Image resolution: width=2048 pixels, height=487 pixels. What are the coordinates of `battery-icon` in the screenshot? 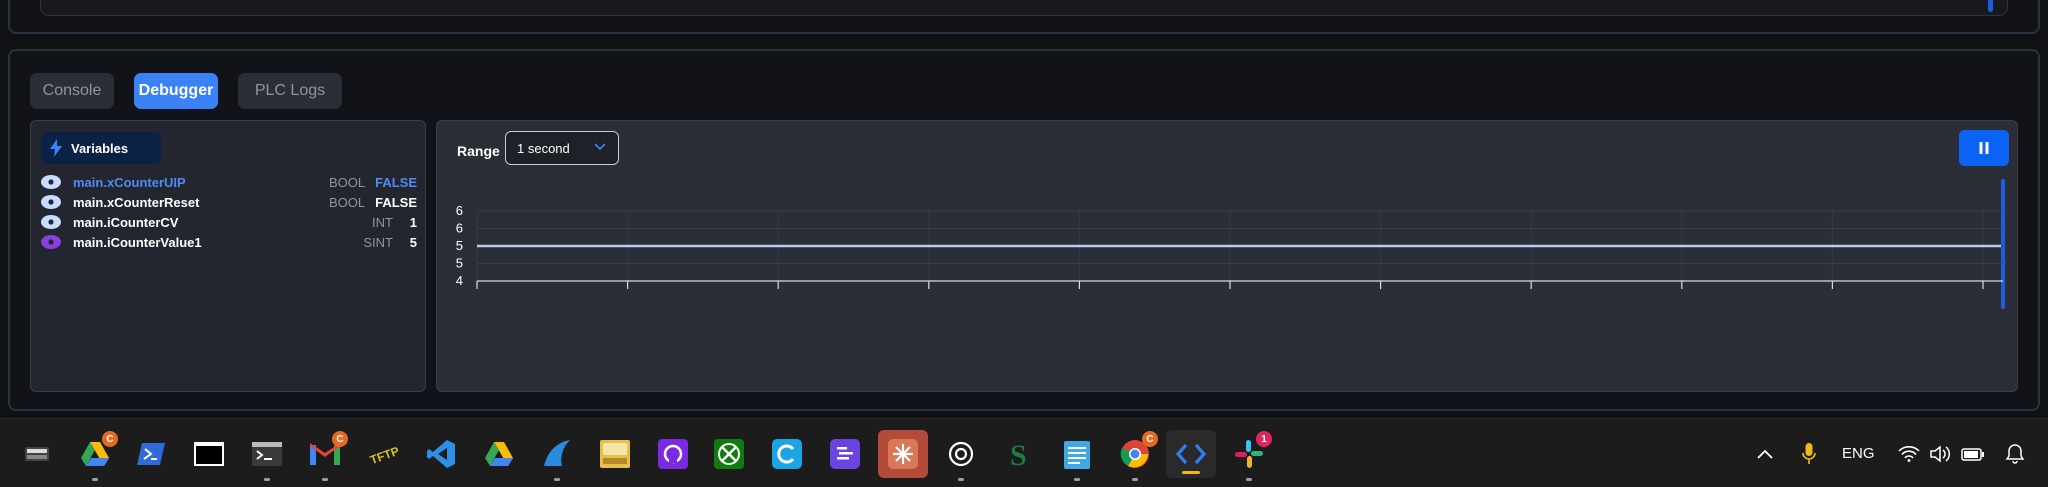 It's located at (1973, 454).